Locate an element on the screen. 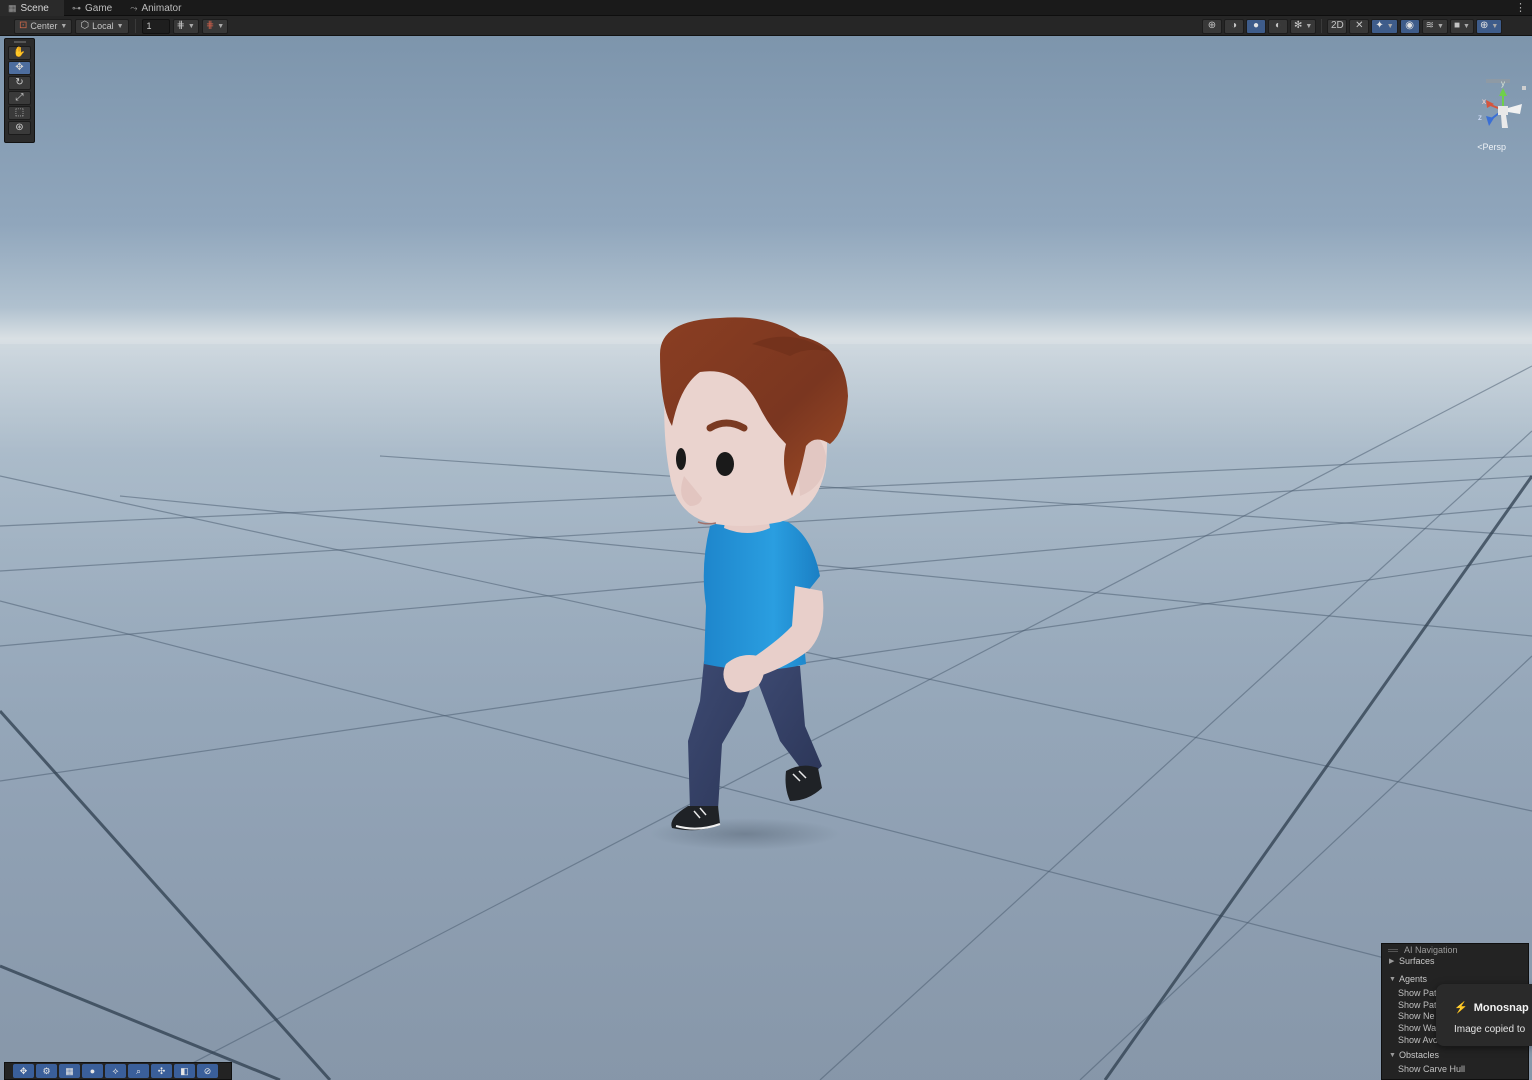 The width and height of the screenshot is (1532, 1080). camera-overlay-button: ◧ is located at coordinates (184, 1071).